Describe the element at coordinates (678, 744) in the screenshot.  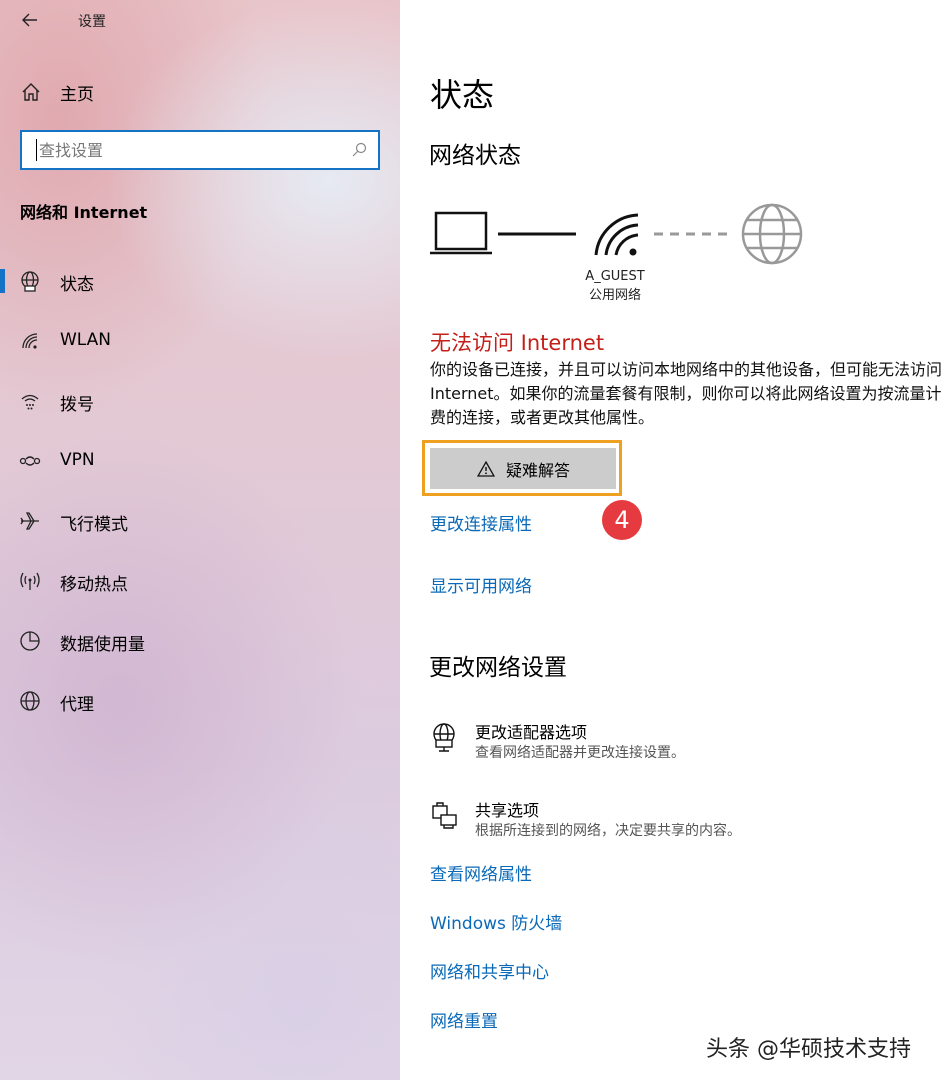
I see `adapter-options-item: 更改适配器选项 查看网络适配器并更改连接设置。` at that location.